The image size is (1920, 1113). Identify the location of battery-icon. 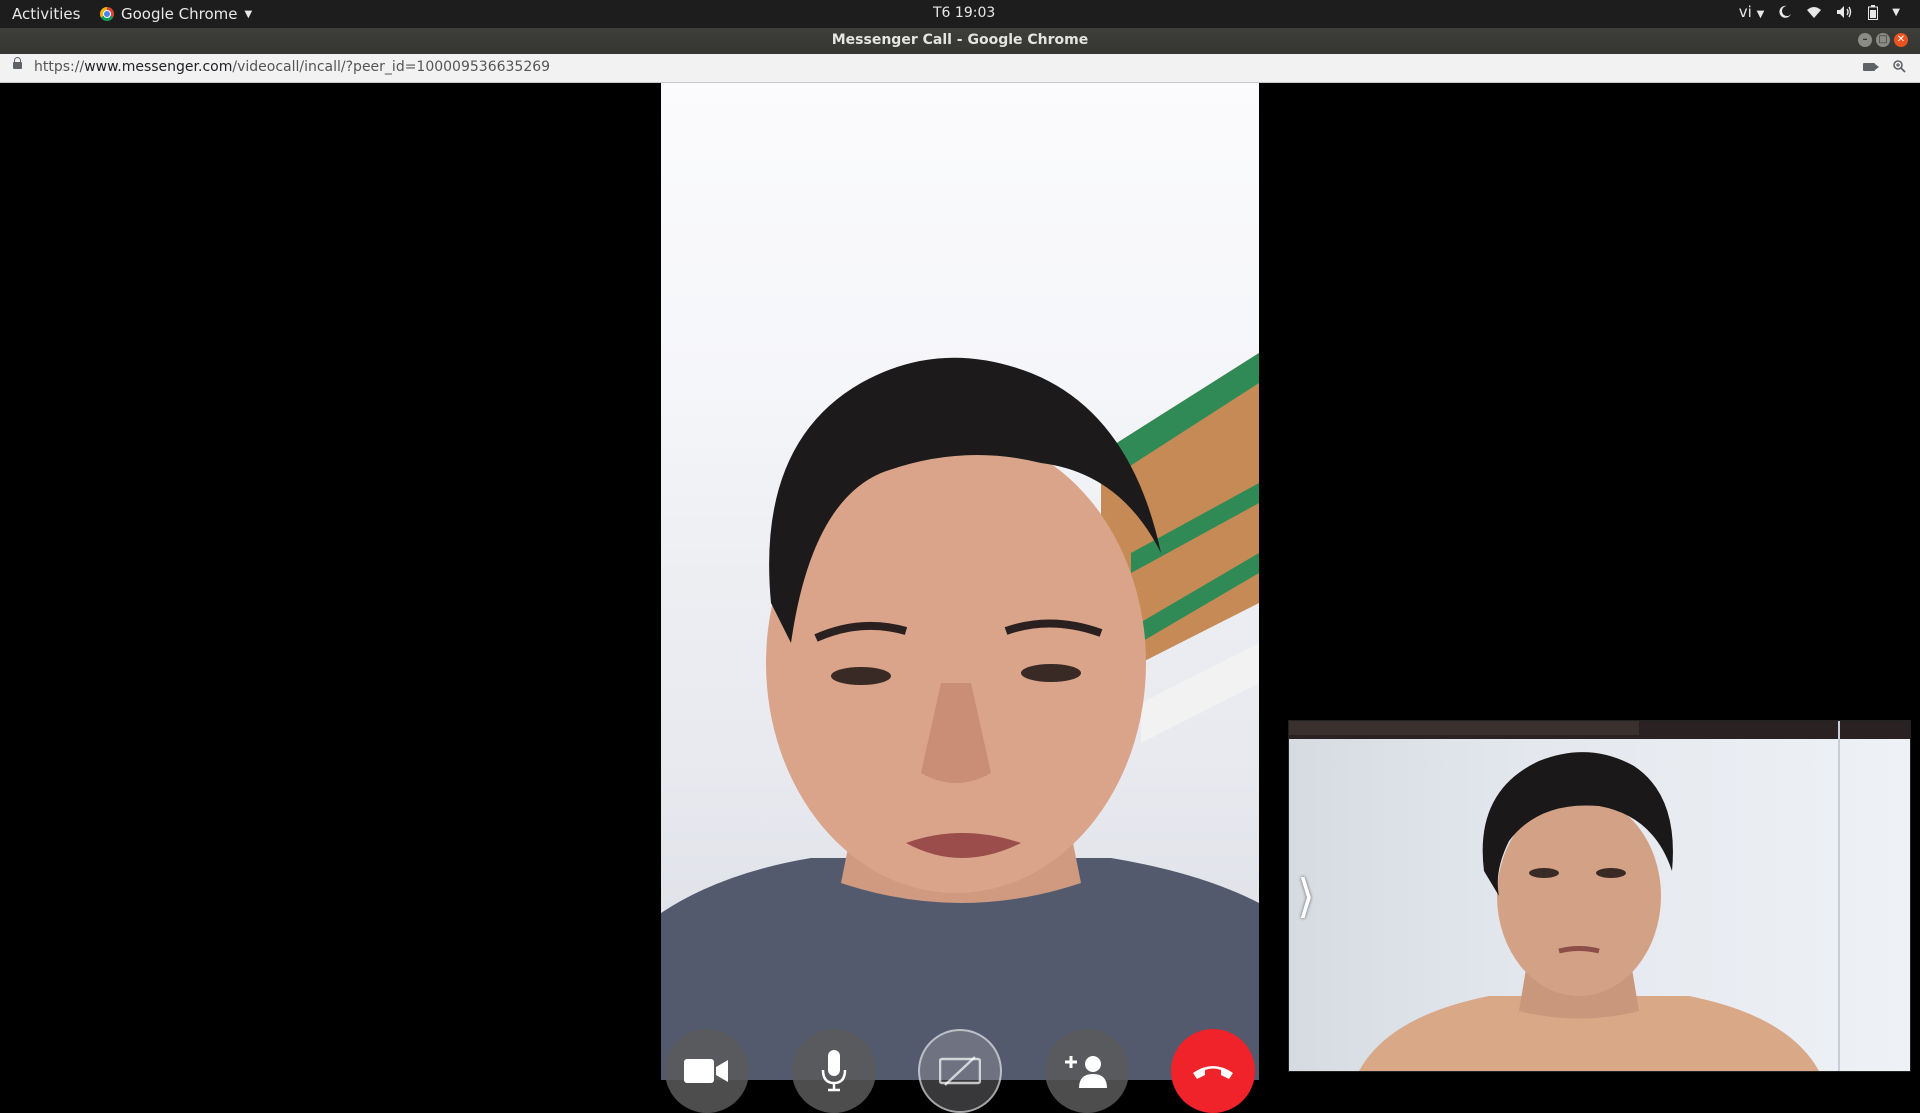
(1873, 12).